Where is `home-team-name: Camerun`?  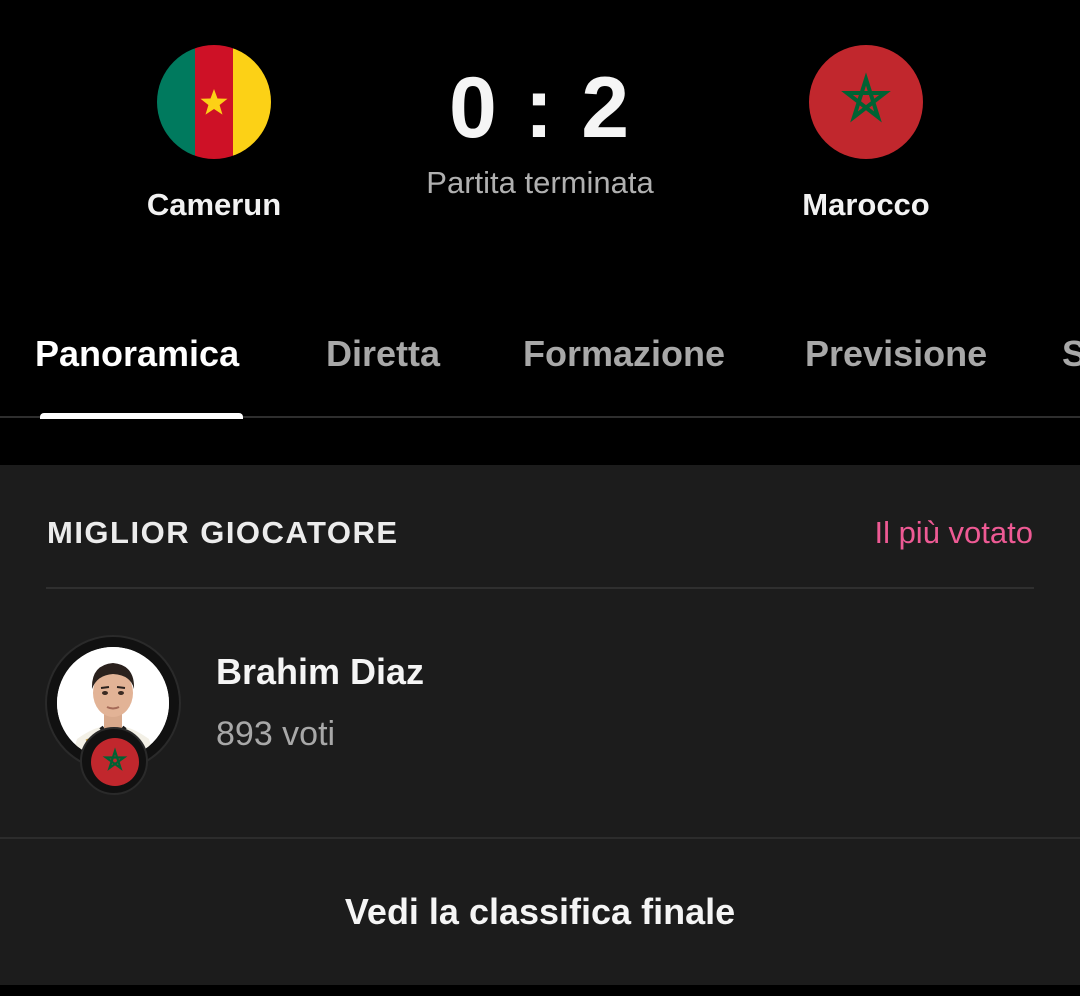 home-team-name: Camerun is located at coordinates (214, 205).